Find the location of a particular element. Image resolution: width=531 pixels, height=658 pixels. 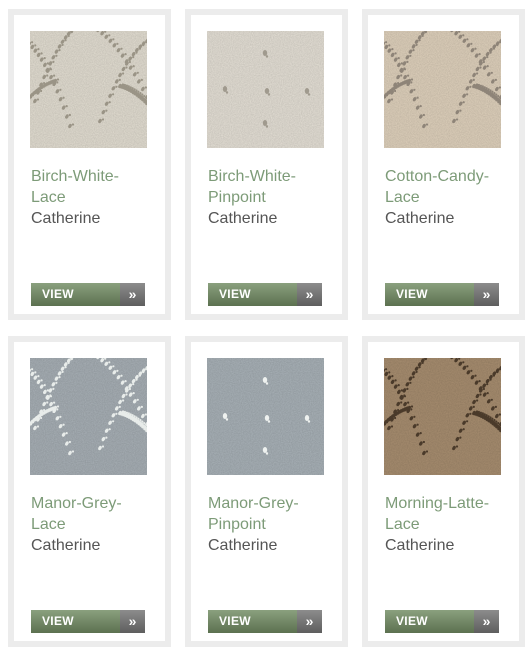

product-card: Birch-White- Lace Catherine VIEW » is located at coordinates (89, 164).